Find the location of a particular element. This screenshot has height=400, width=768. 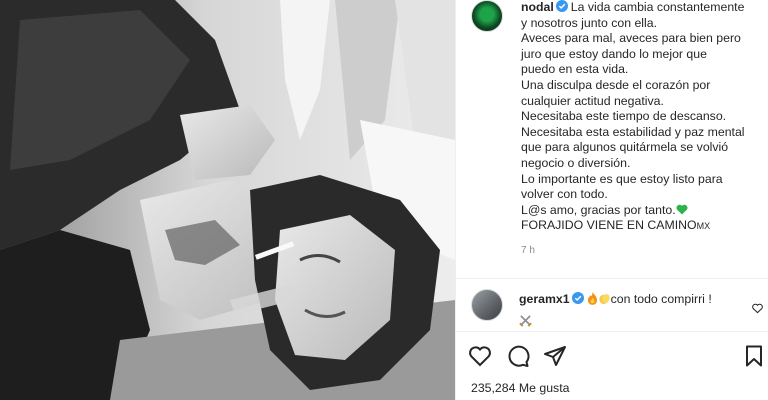

paper-plane-icon is located at coordinates (555, 356).